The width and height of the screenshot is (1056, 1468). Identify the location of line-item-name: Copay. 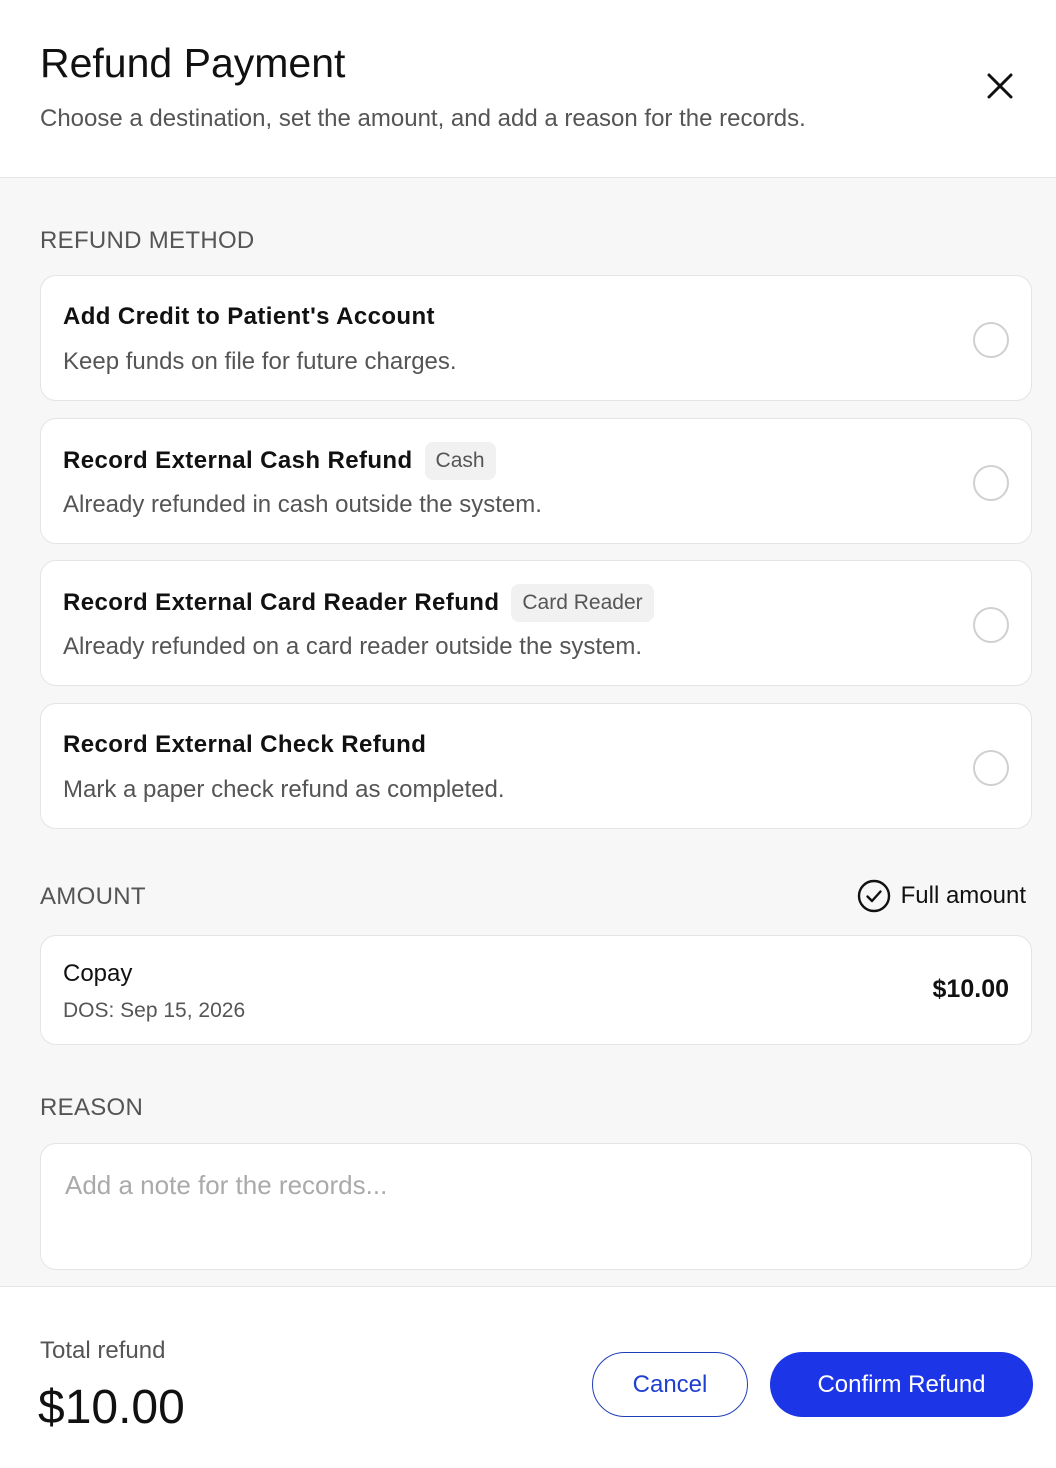
(98, 973).